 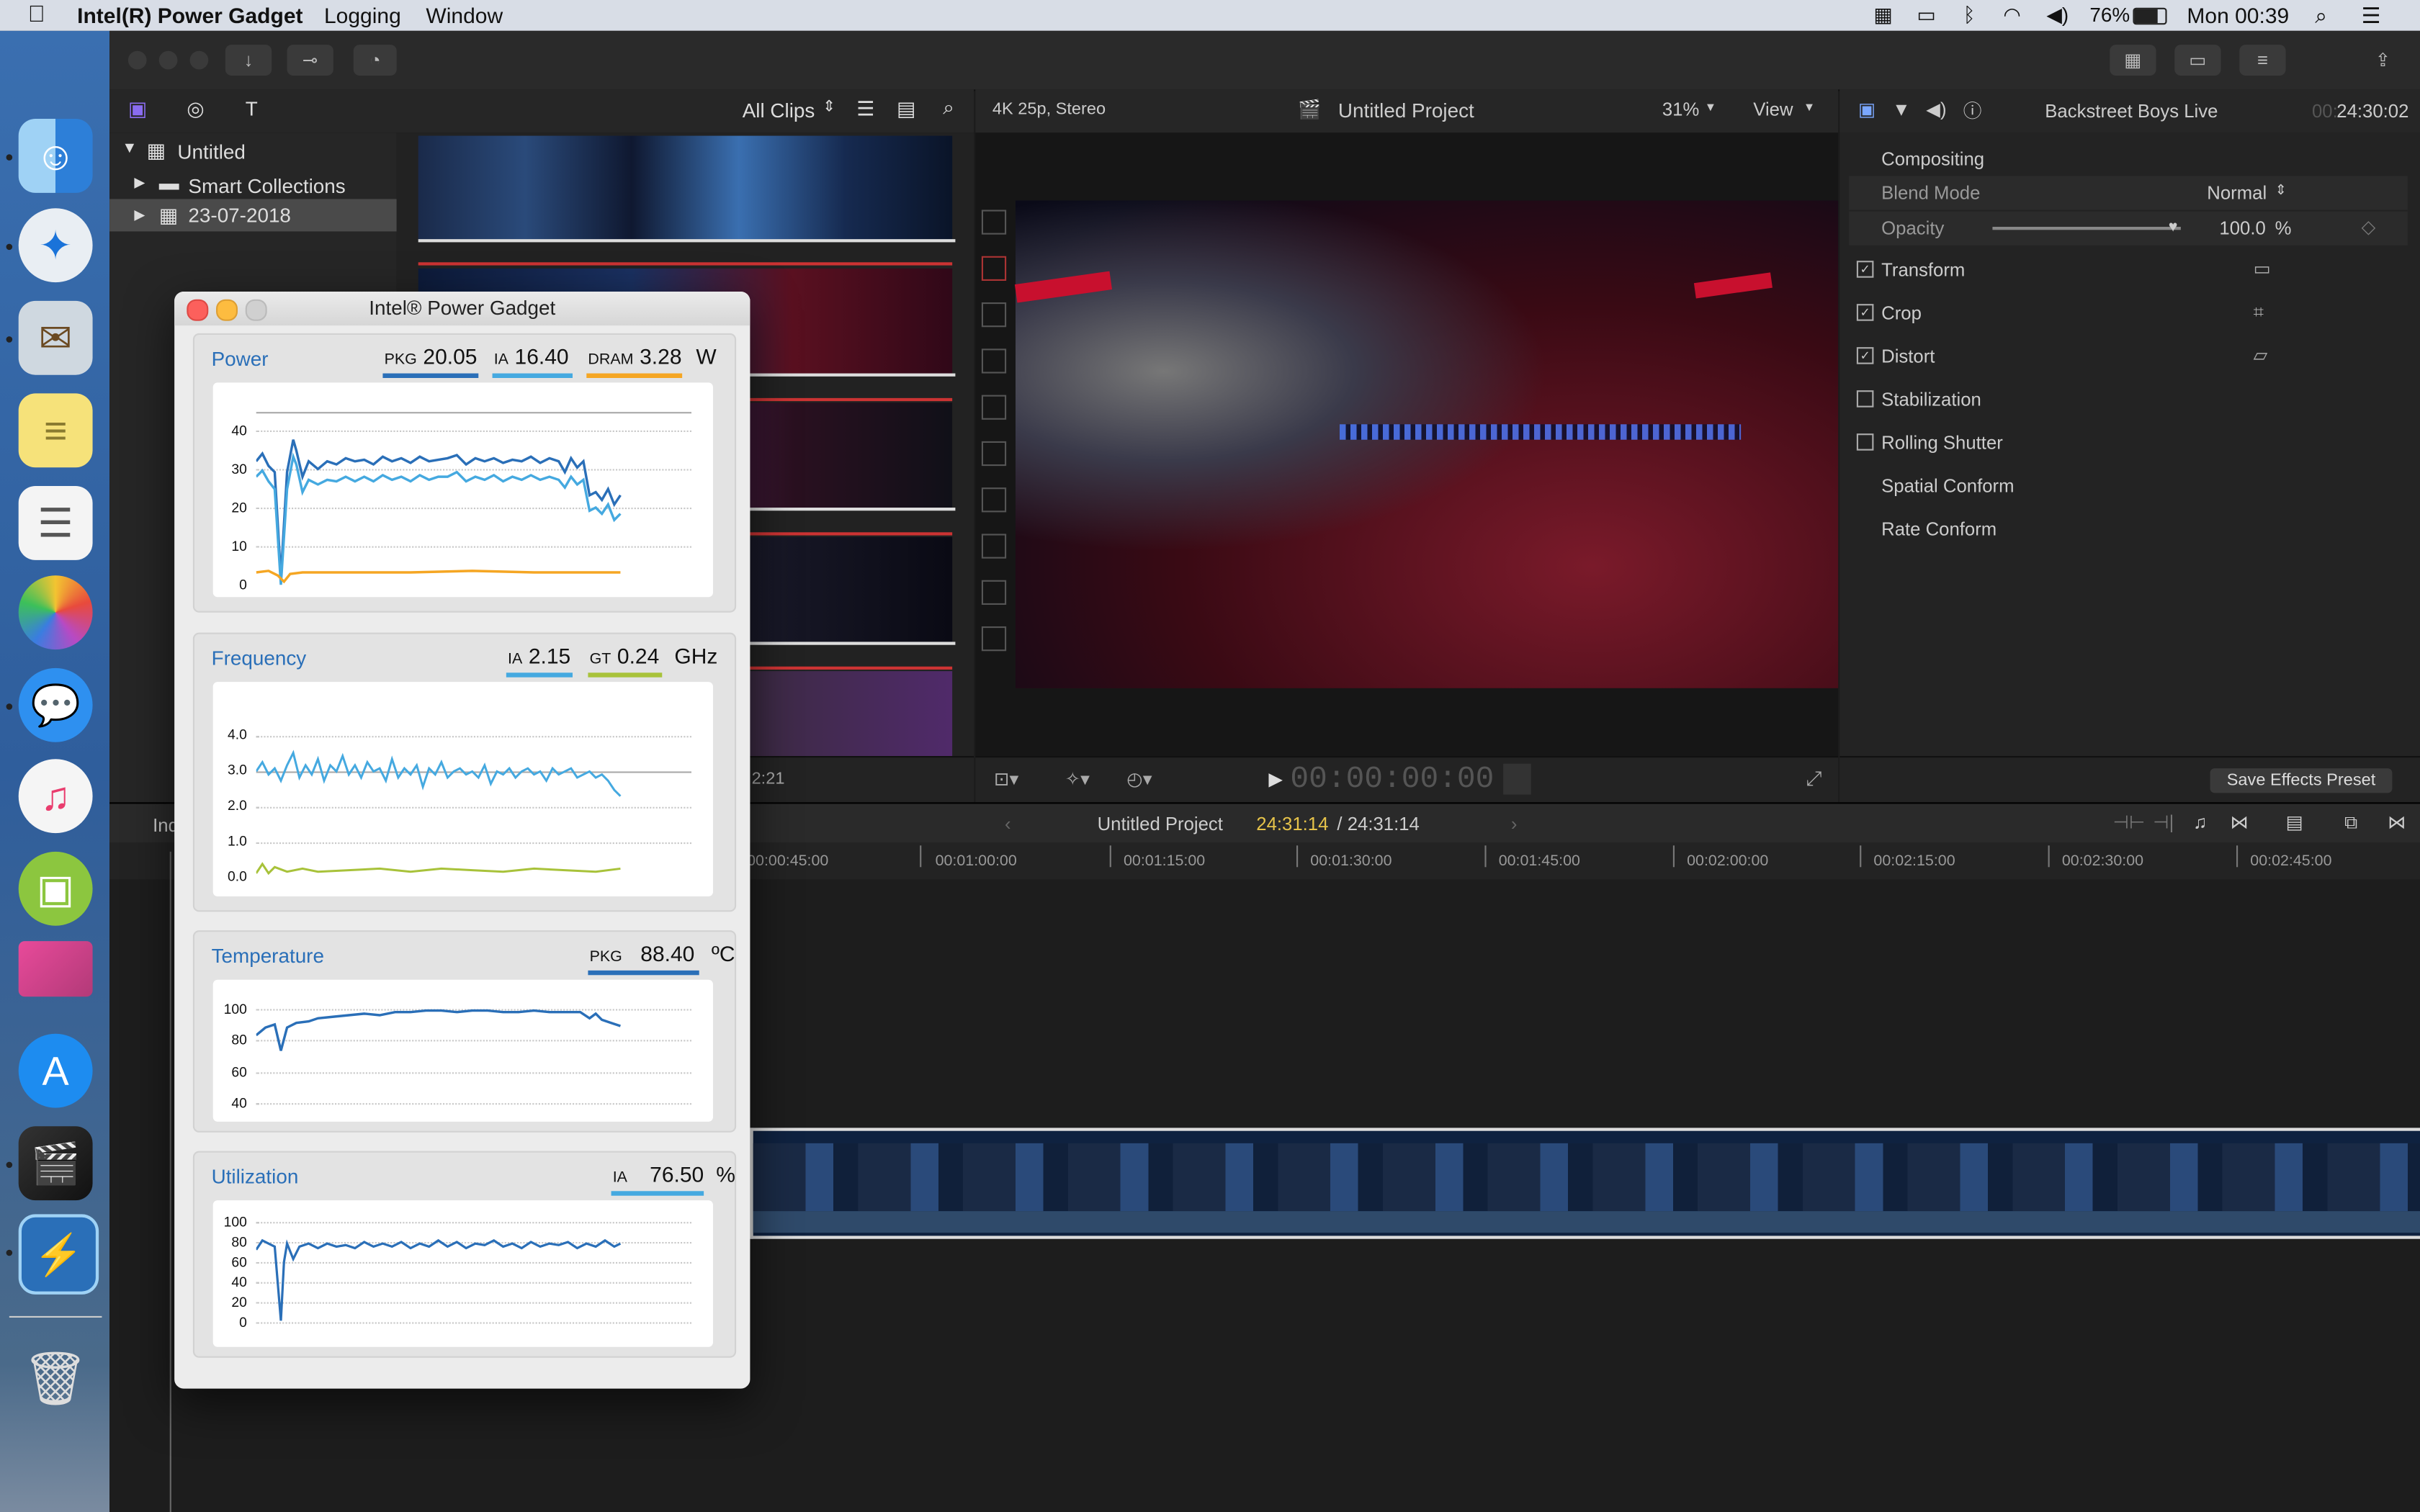 What do you see at coordinates (779, 110) in the screenshot?
I see `clip-filter: All Clips` at bounding box center [779, 110].